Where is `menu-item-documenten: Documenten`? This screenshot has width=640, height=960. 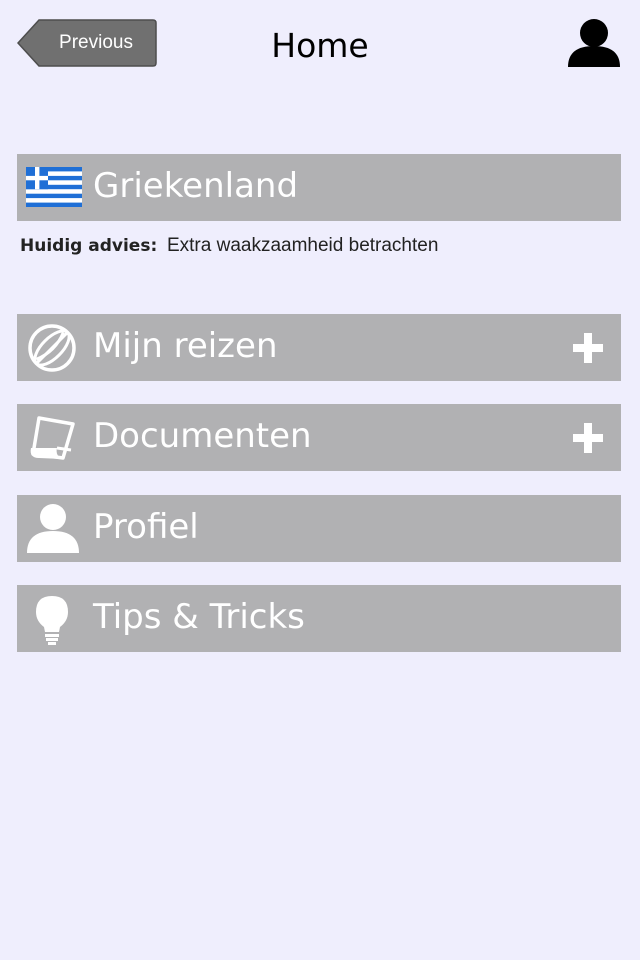
menu-item-documenten: Documenten is located at coordinates (319, 437).